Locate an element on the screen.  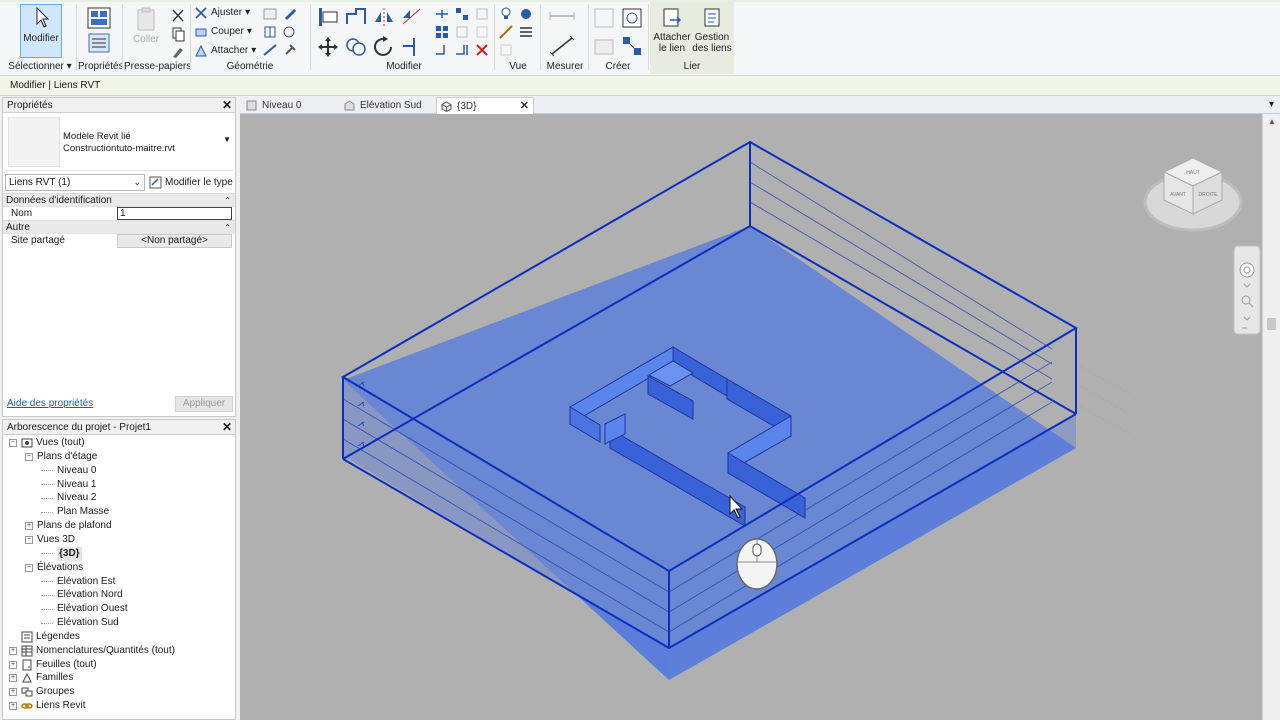
properties-icon is located at coordinates (99, 31).